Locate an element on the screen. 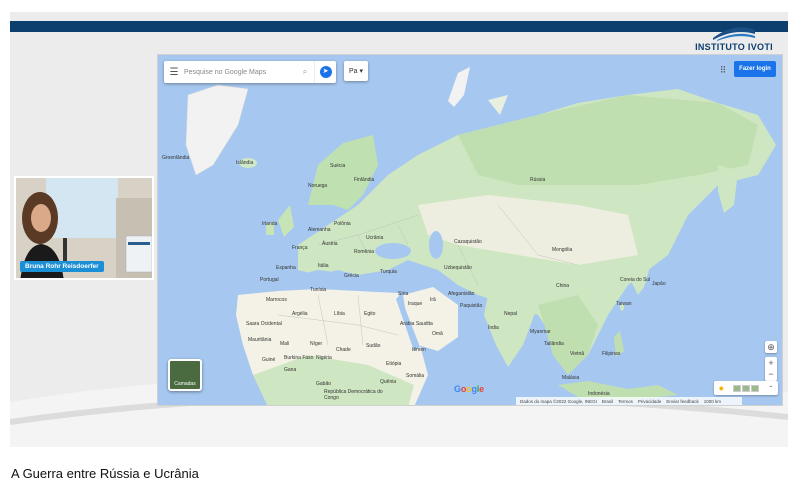 The height and width of the screenshot is (489, 800). presenter-webcam: Bruna Rohr Reisdoerfer is located at coordinates (84, 228).